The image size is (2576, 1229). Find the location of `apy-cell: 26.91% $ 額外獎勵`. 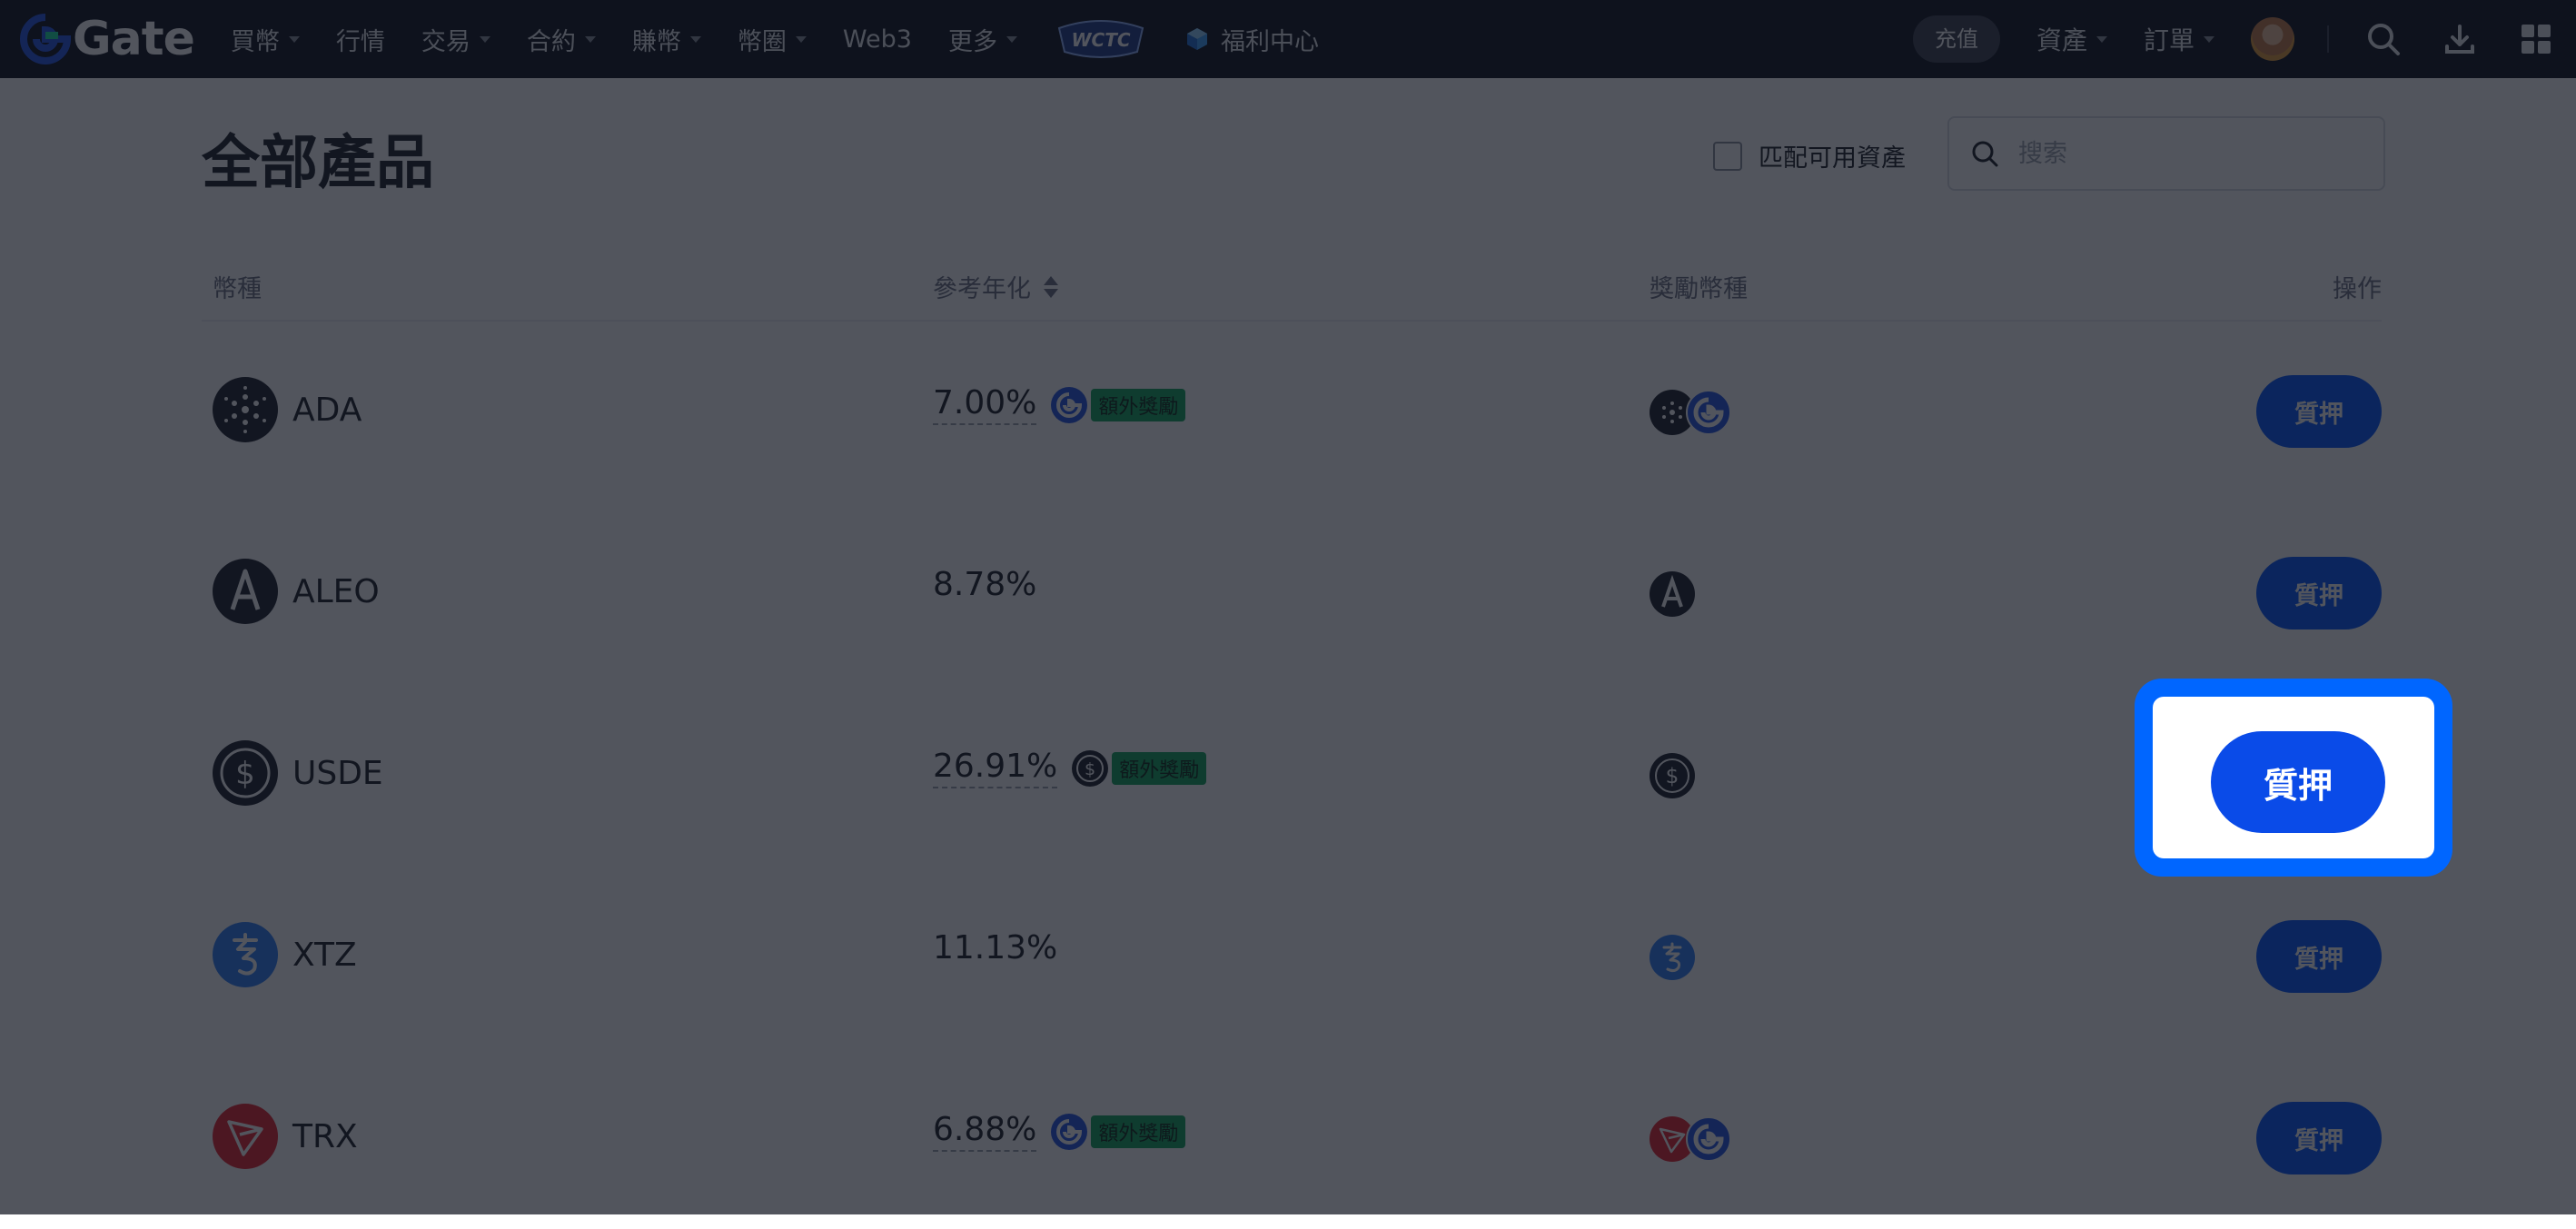

apy-cell: 26.91% $ 額外獎勵 is located at coordinates (1070, 768).